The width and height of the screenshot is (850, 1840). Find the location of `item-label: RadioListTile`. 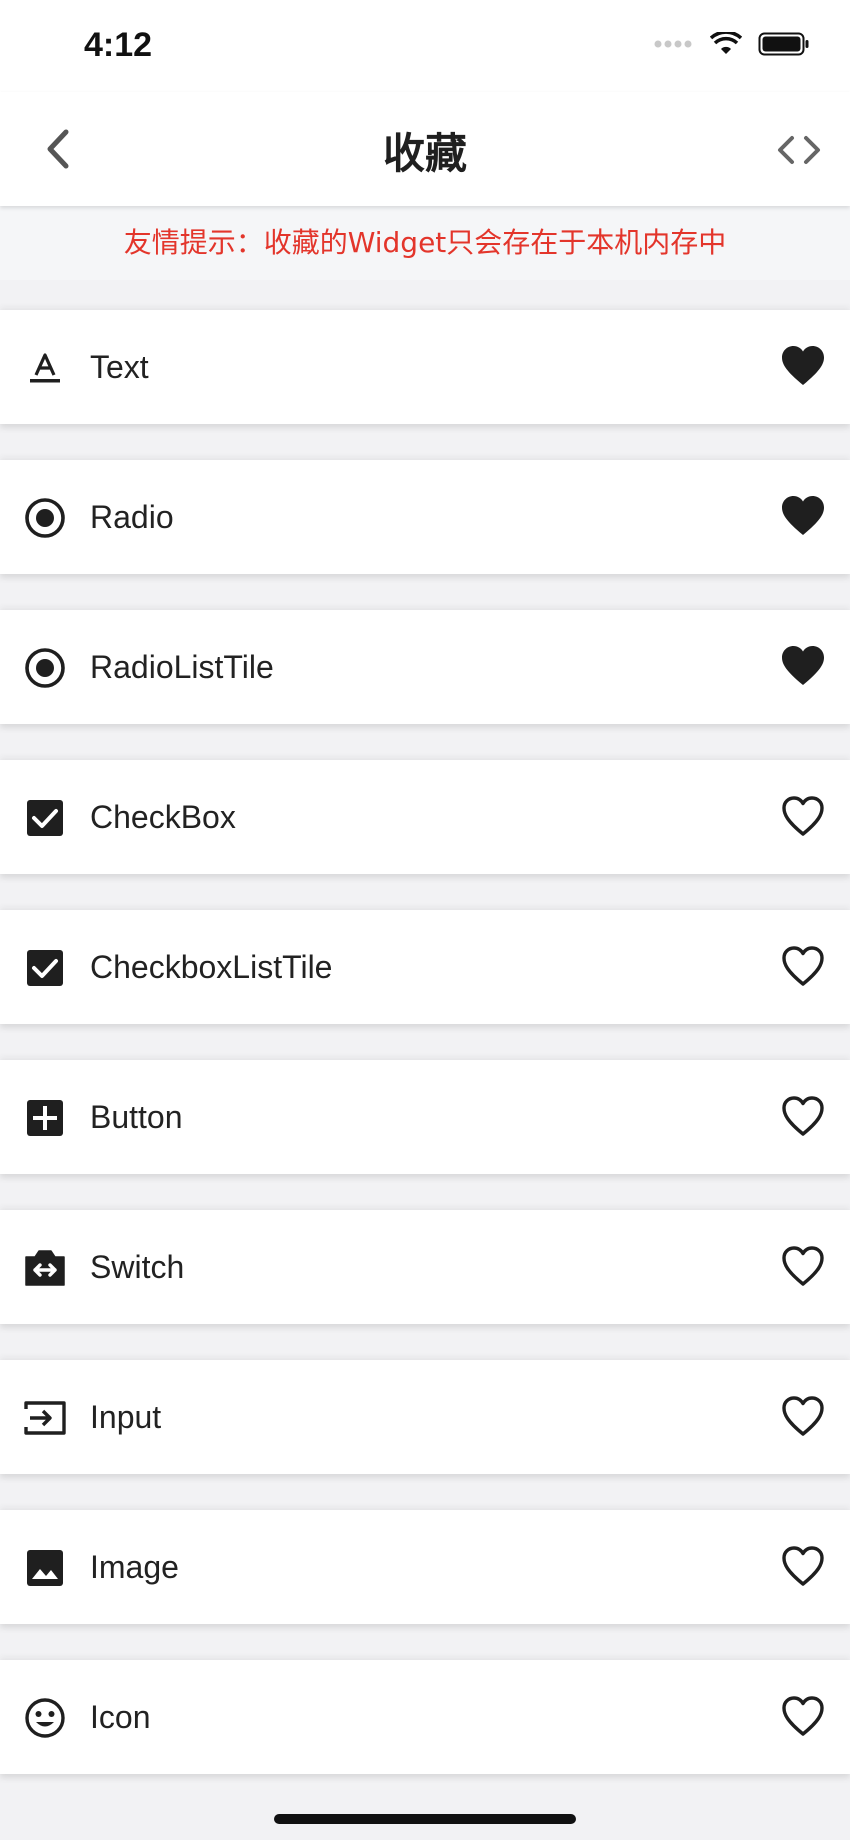

item-label: RadioListTile is located at coordinates (182, 667).